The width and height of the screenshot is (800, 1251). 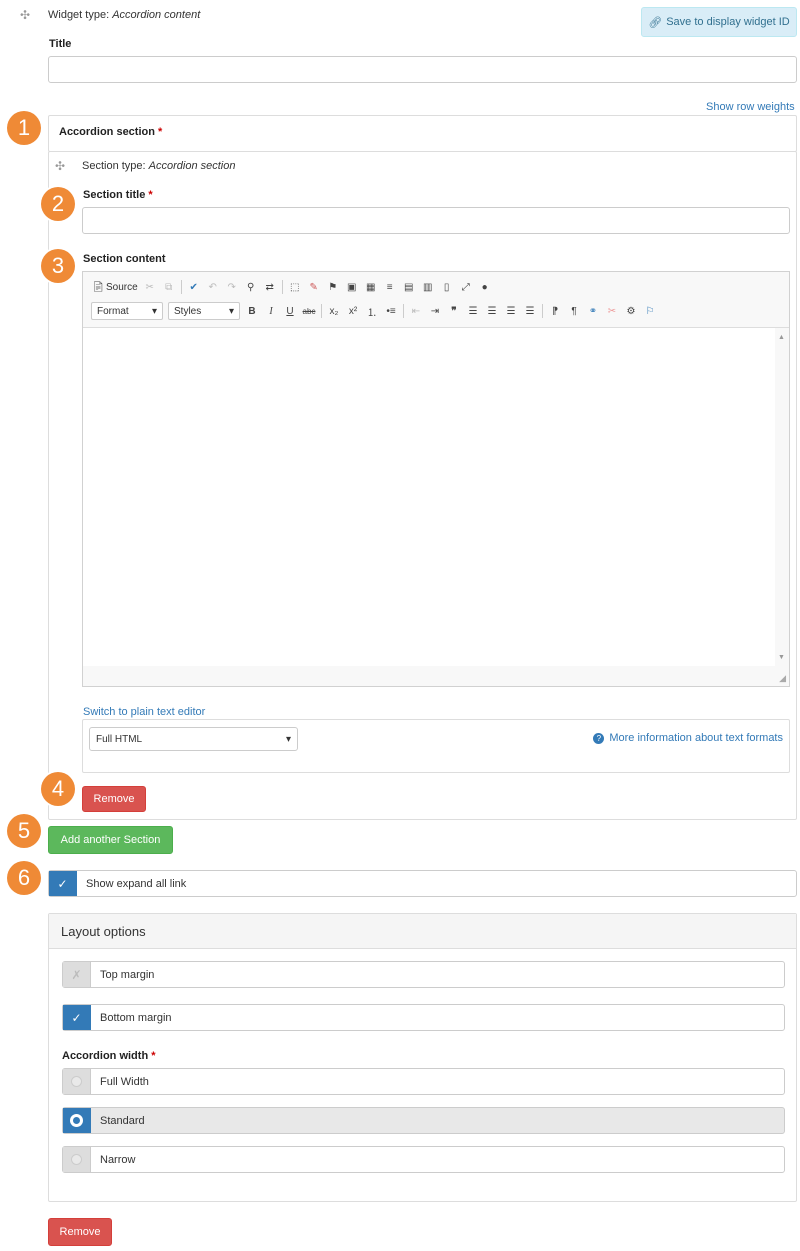 What do you see at coordinates (118, 1159) in the screenshot?
I see `width-option-narrow-label: Narrow` at bounding box center [118, 1159].